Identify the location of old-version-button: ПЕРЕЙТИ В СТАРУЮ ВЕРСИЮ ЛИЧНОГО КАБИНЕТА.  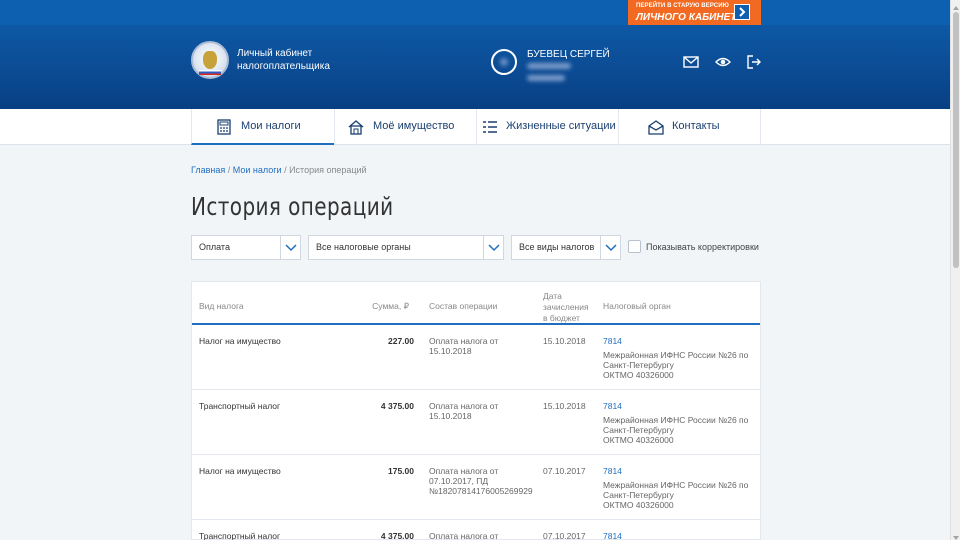
(694, 12).